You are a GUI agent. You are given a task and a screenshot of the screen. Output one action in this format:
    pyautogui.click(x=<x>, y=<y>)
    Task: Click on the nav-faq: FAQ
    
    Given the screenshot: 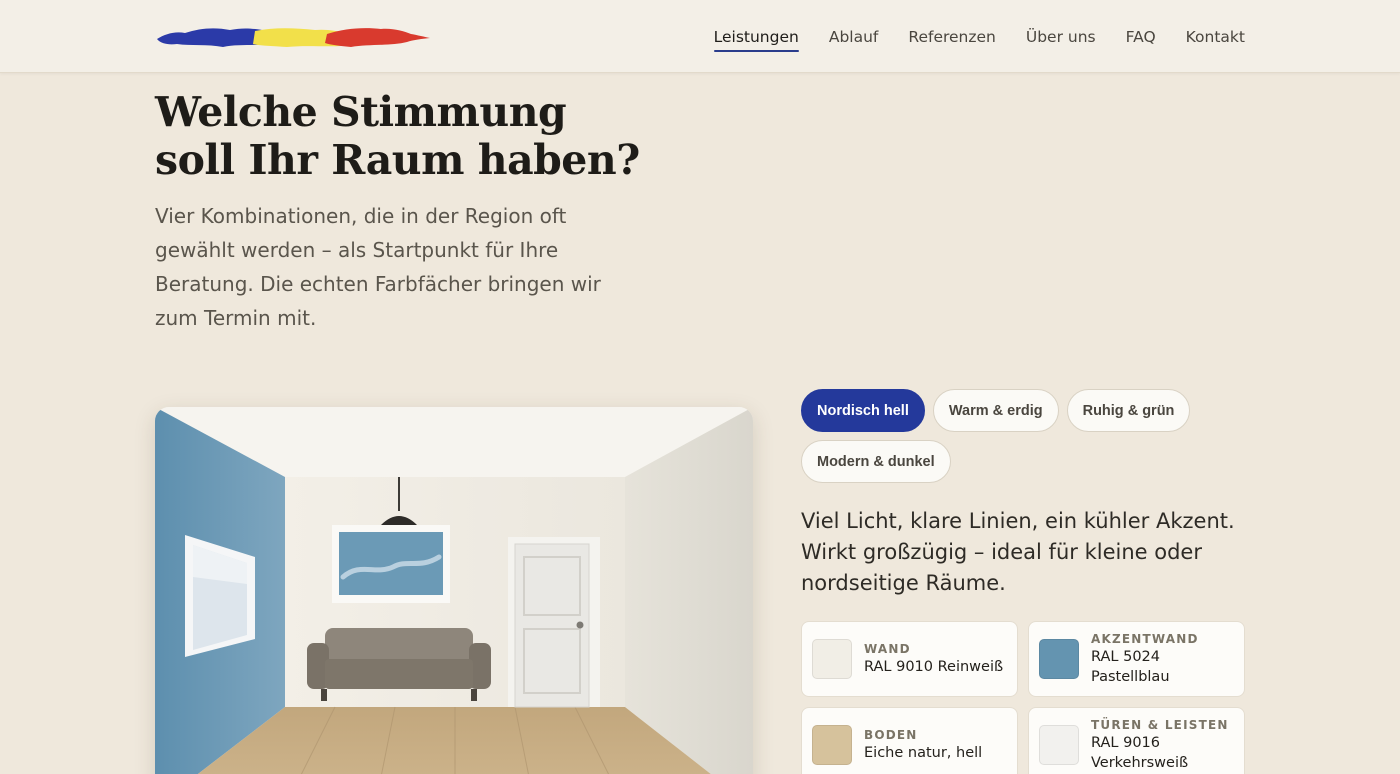 What is the action you would take?
    pyautogui.click(x=1141, y=37)
    